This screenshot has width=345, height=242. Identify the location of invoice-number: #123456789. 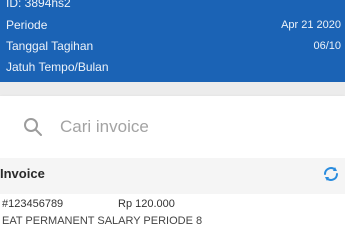
(33, 204).